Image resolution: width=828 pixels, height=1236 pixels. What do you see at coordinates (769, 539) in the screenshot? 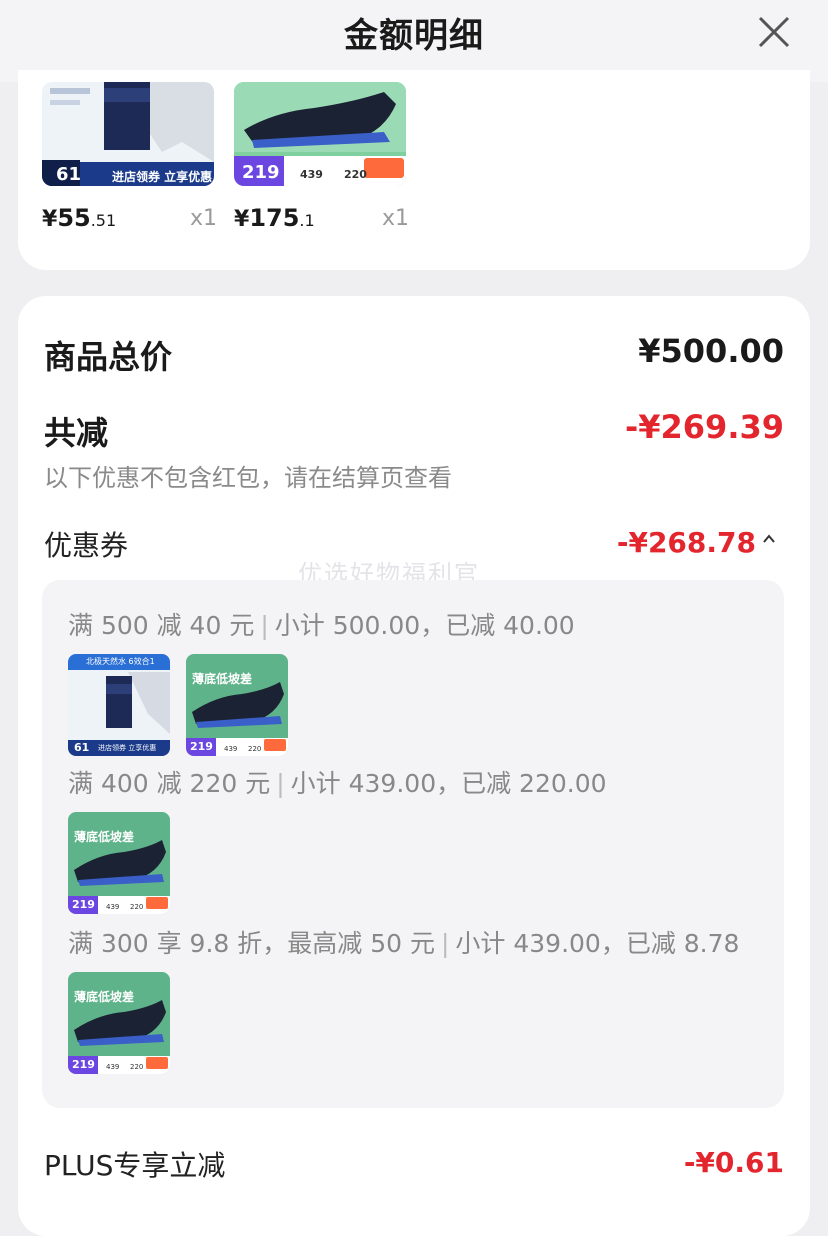
I see `chevron-up-icon` at bounding box center [769, 539].